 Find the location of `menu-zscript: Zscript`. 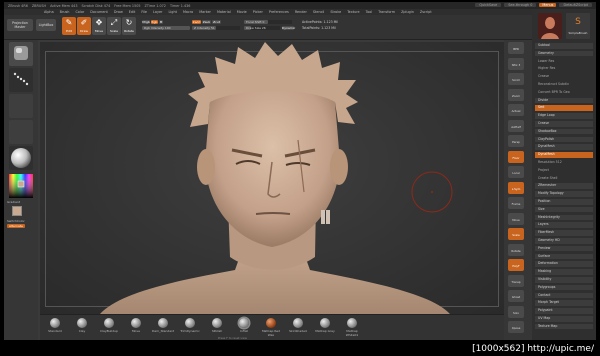

menu-zscript: Zscript is located at coordinates (426, 12).